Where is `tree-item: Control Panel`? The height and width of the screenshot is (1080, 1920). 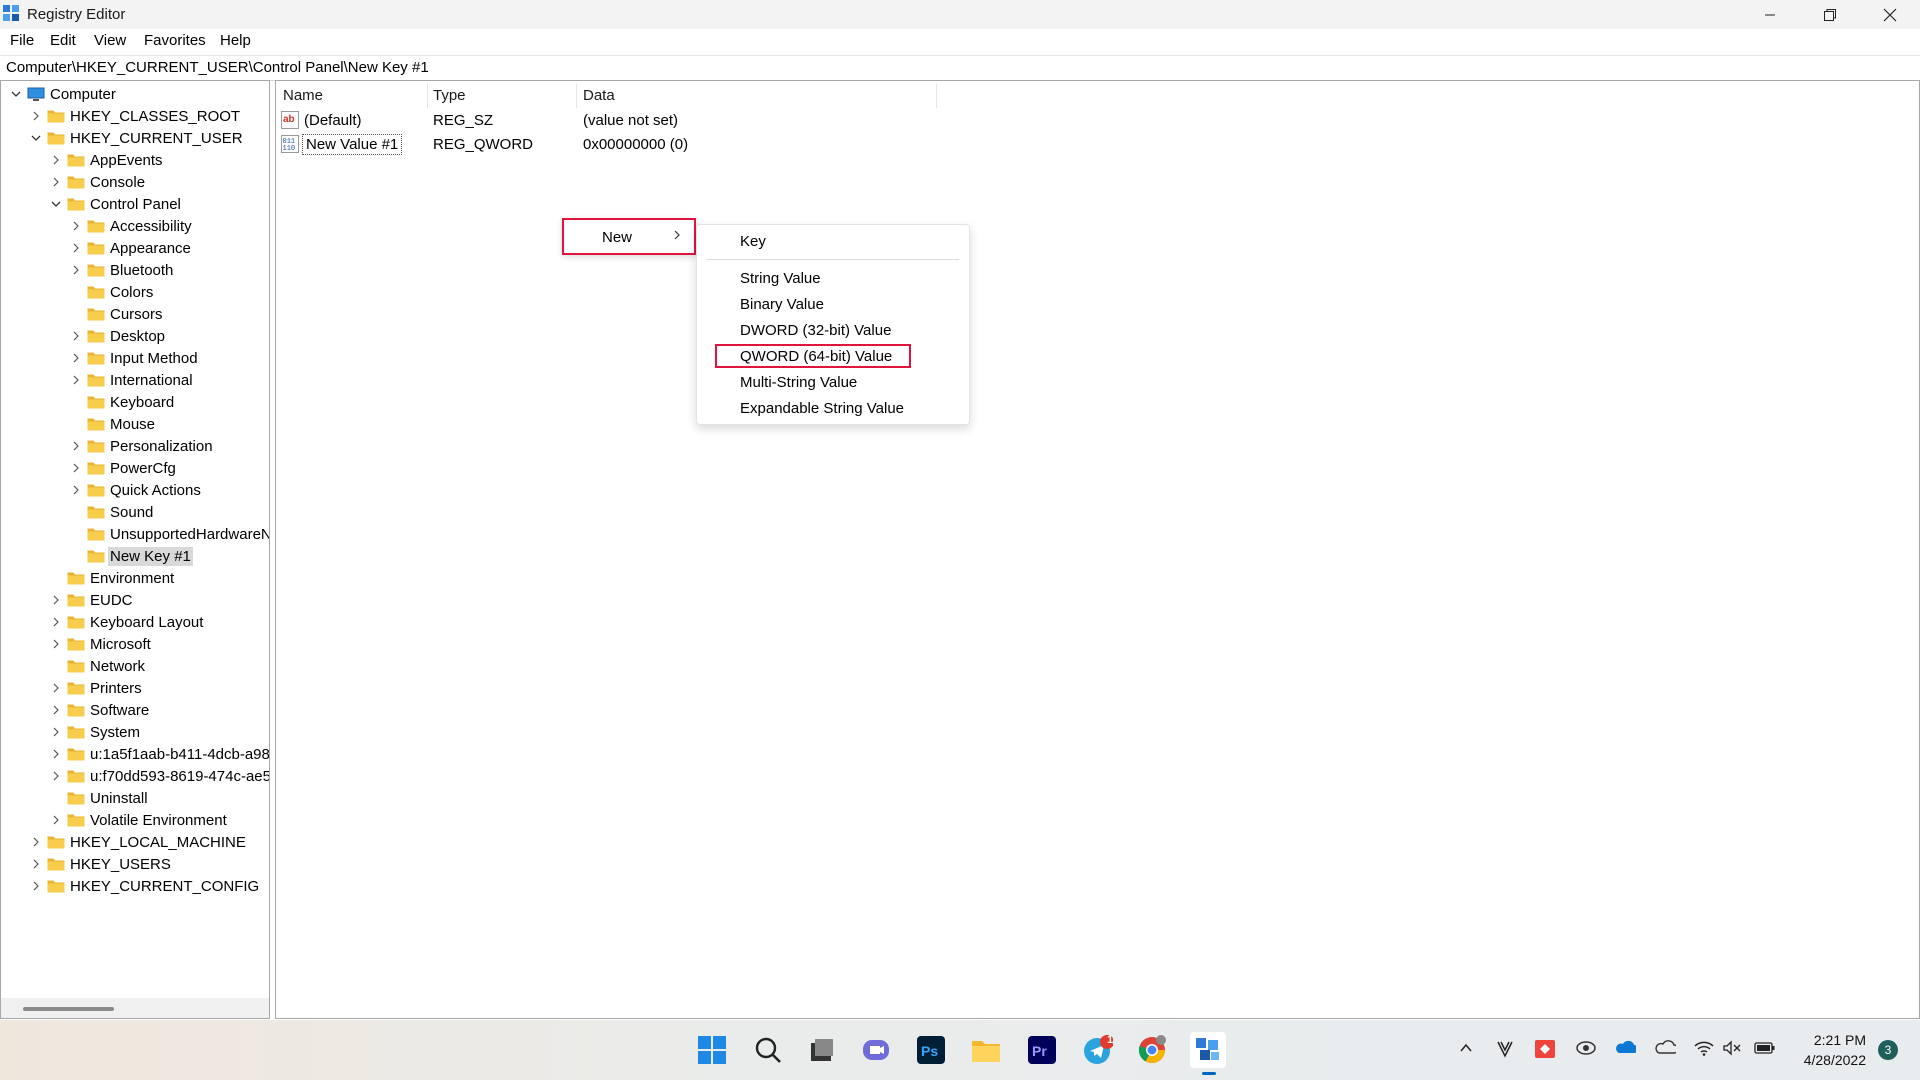
tree-item: Control Panel is located at coordinates (116, 204).